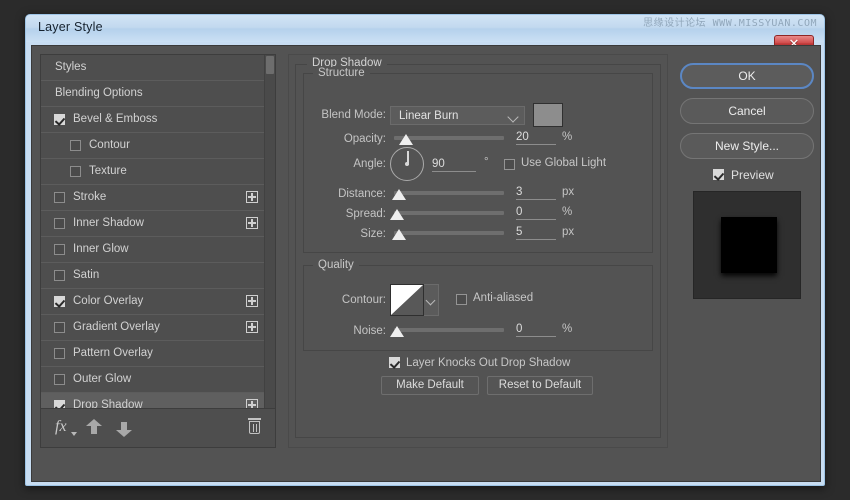 The width and height of the screenshot is (850, 500). I want to click on noise-label: Noise:, so click(369, 331).